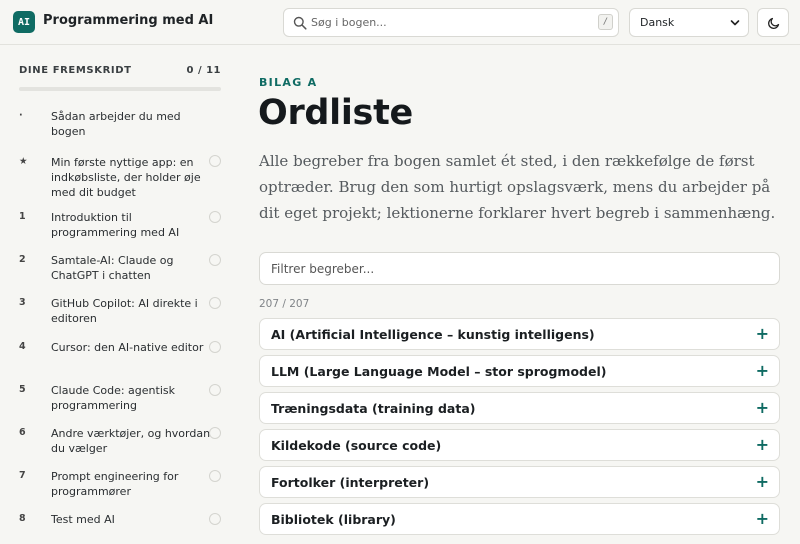 The image size is (800, 544). What do you see at coordinates (519, 519) in the screenshot?
I see `glossary-term-item: Bibliotek (library) +` at bounding box center [519, 519].